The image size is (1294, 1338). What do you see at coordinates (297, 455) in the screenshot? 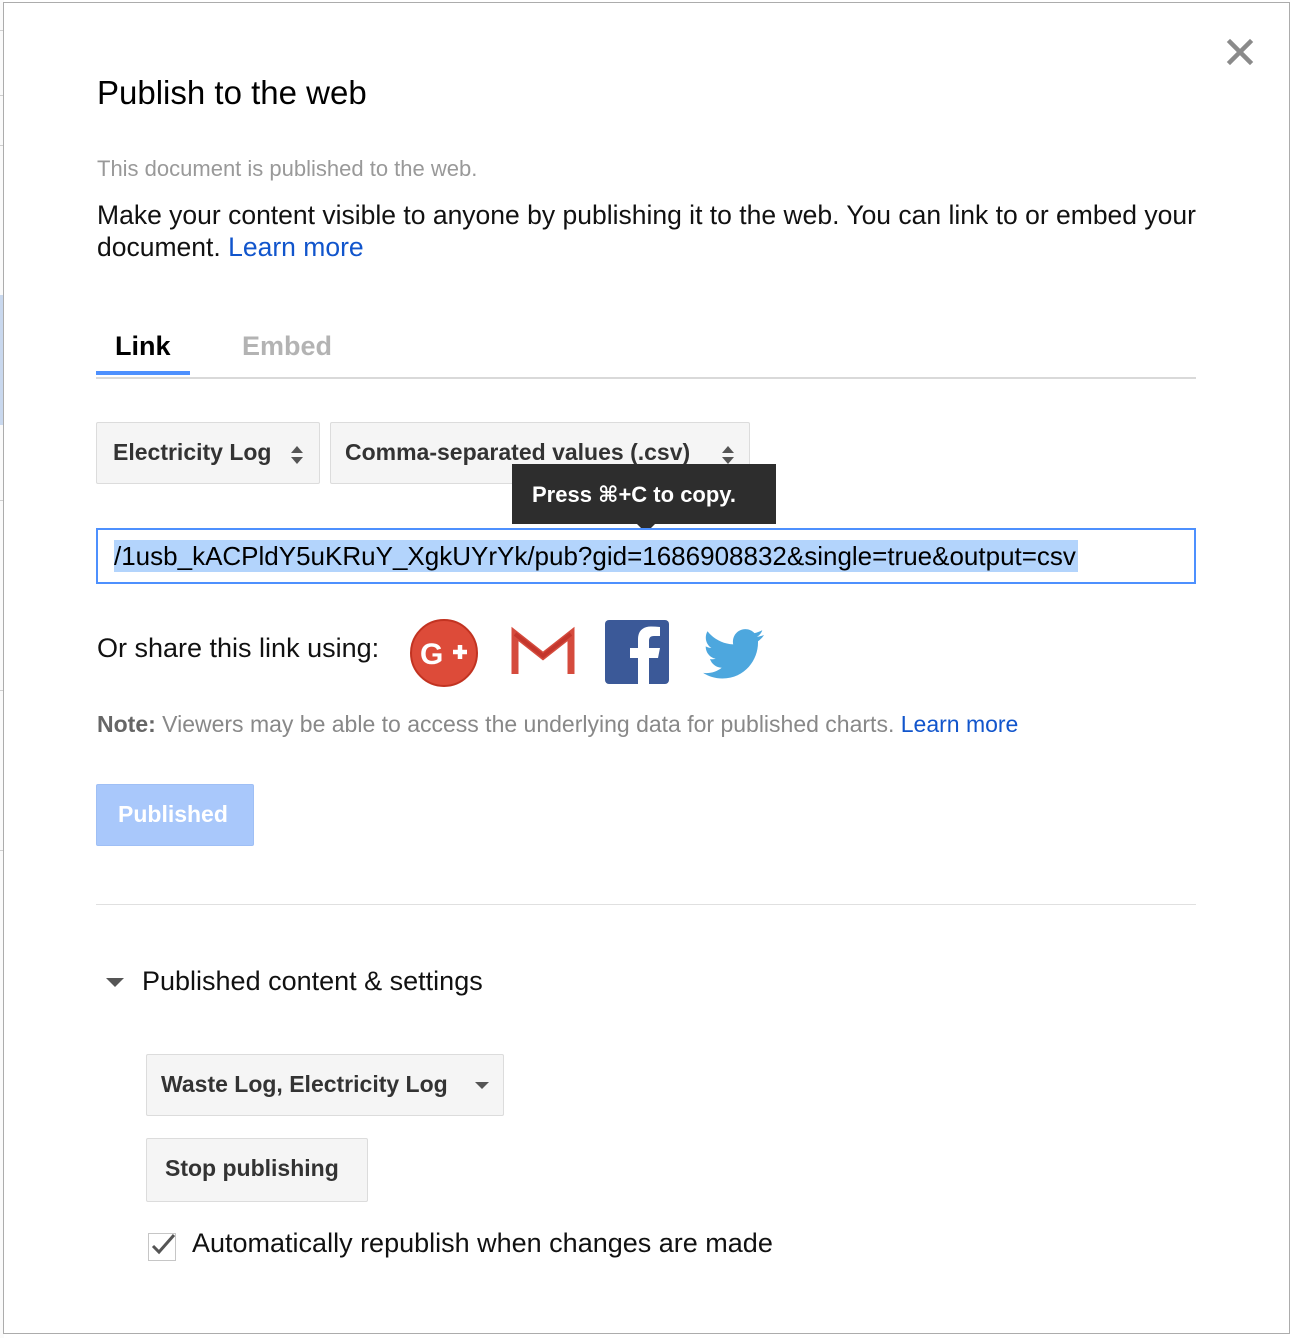
I see `up-down-arrows-icon` at bounding box center [297, 455].